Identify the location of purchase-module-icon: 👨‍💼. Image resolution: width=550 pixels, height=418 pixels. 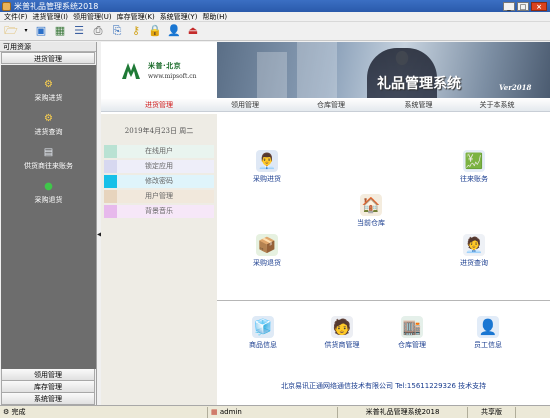
(267, 161).